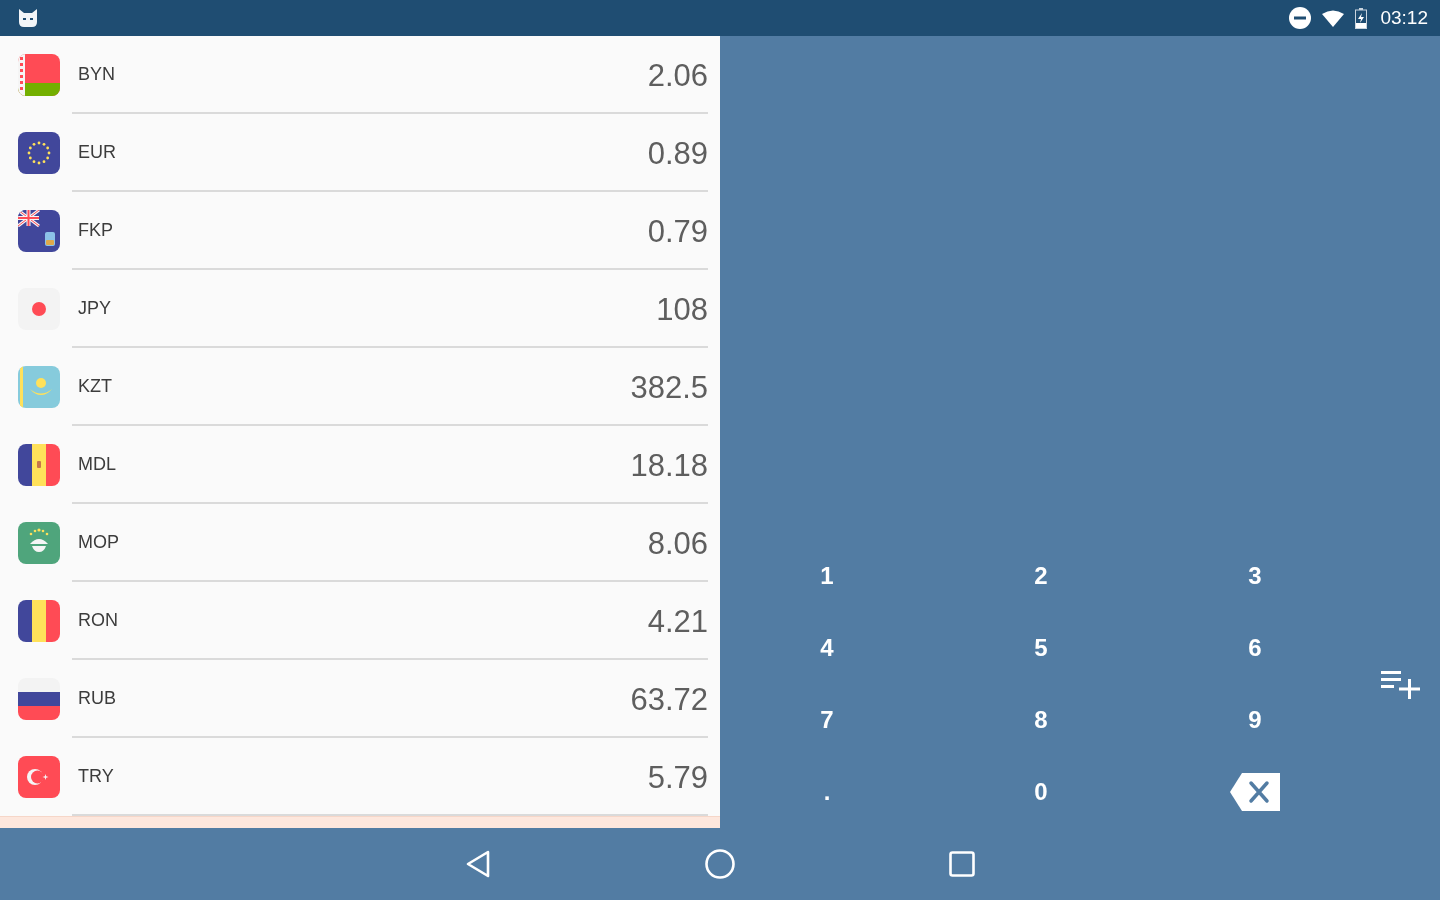 This screenshot has height=900, width=1440. Describe the element at coordinates (94, 308) in the screenshot. I see `currency-code: JPY` at that location.